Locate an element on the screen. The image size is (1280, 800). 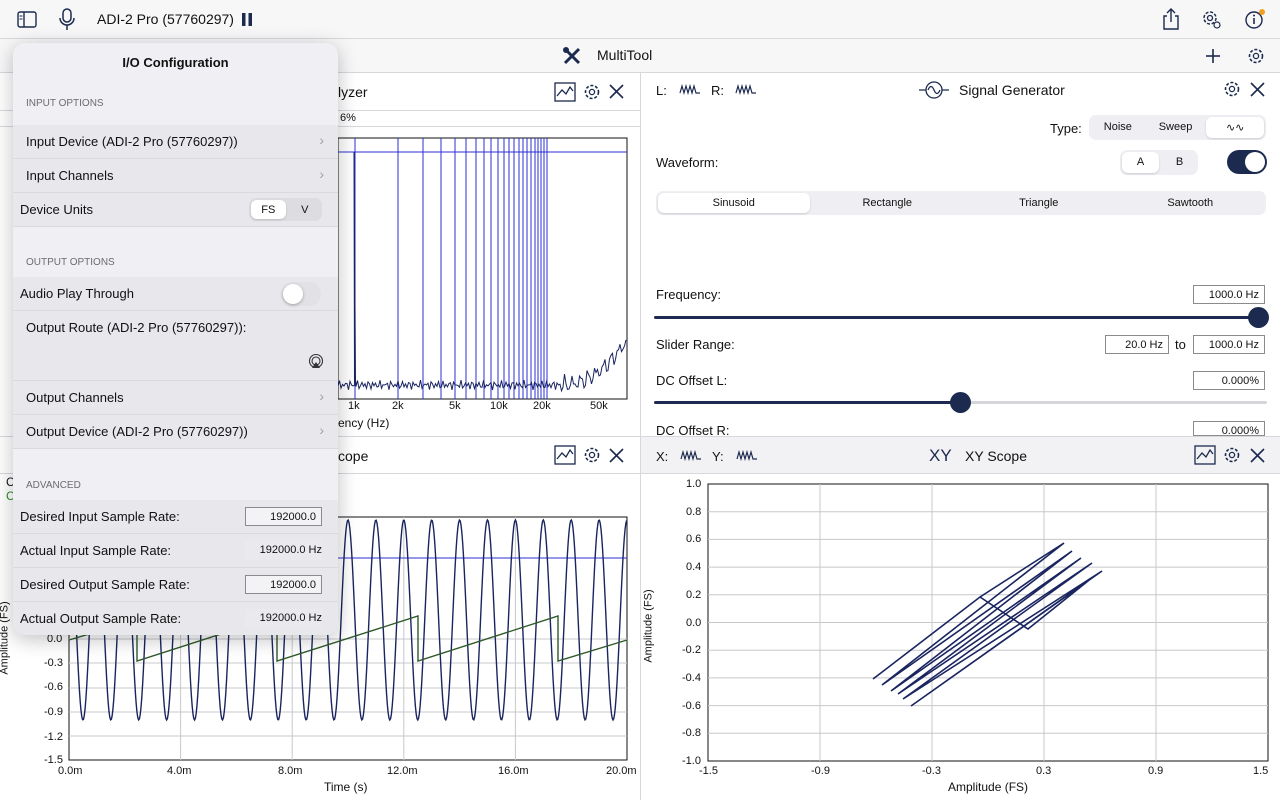
output-route-label: Output Route (ADI-2 Pro (57760297)): is located at coordinates (136, 327).